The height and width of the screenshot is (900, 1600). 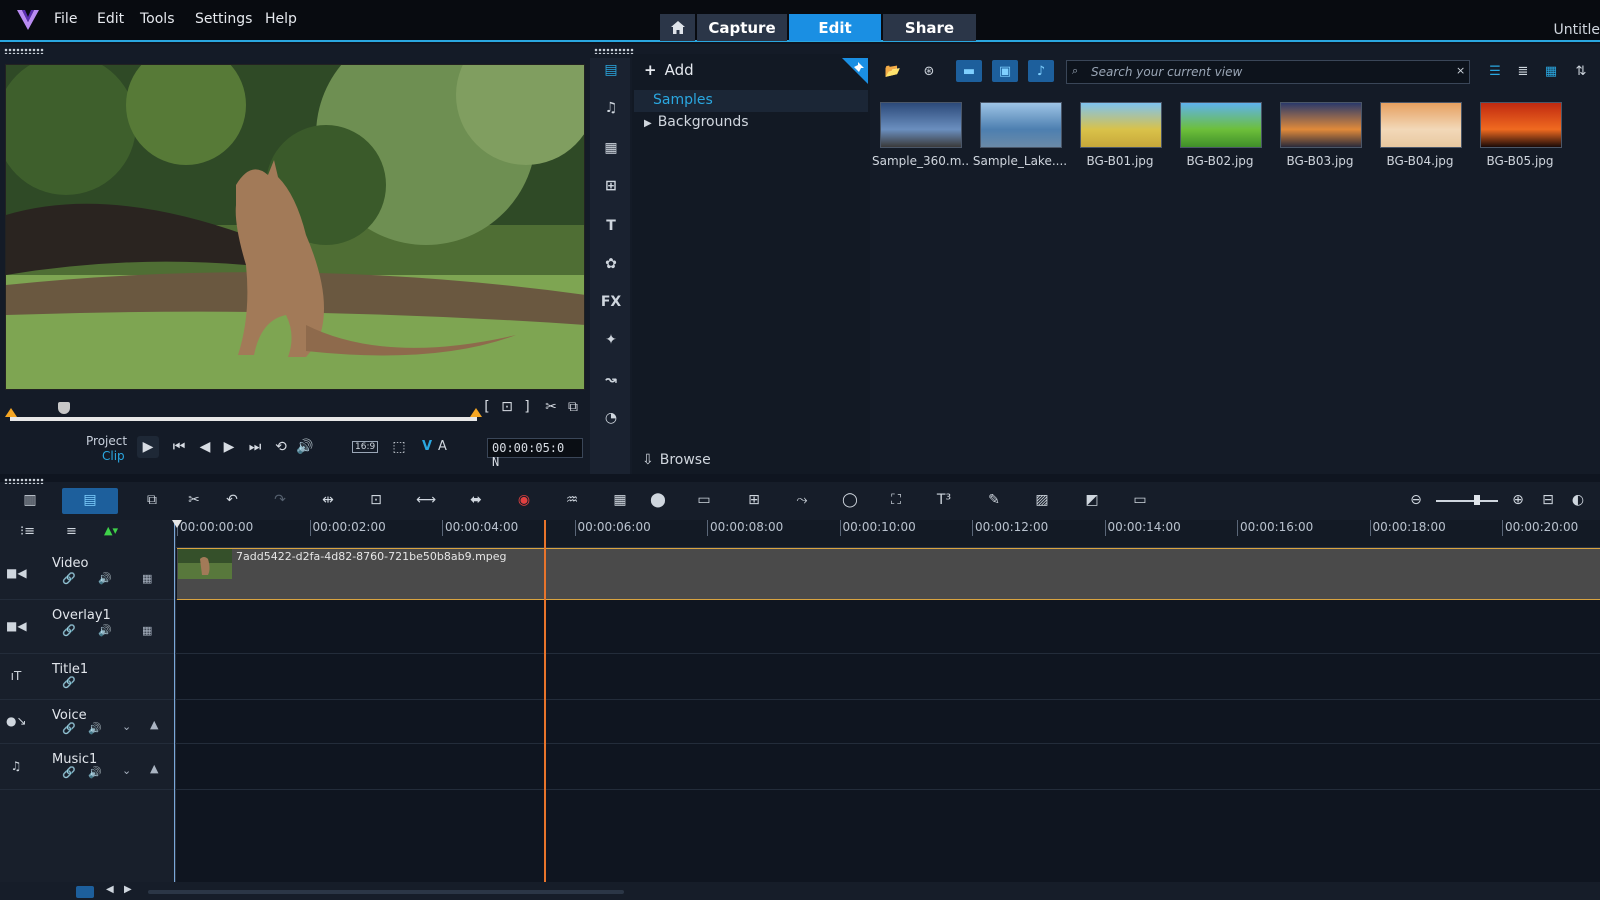 What do you see at coordinates (611, 189) in the screenshot?
I see `transition-icon: ⊞` at bounding box center [611, 189].